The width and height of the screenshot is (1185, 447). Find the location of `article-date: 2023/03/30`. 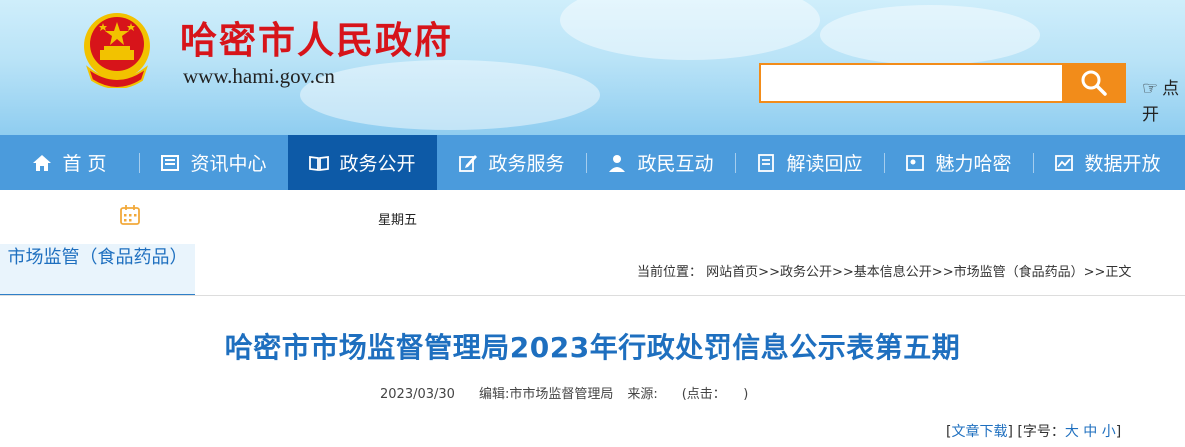

article-date: 2023/03/30 is located at coordinates (417, 394).